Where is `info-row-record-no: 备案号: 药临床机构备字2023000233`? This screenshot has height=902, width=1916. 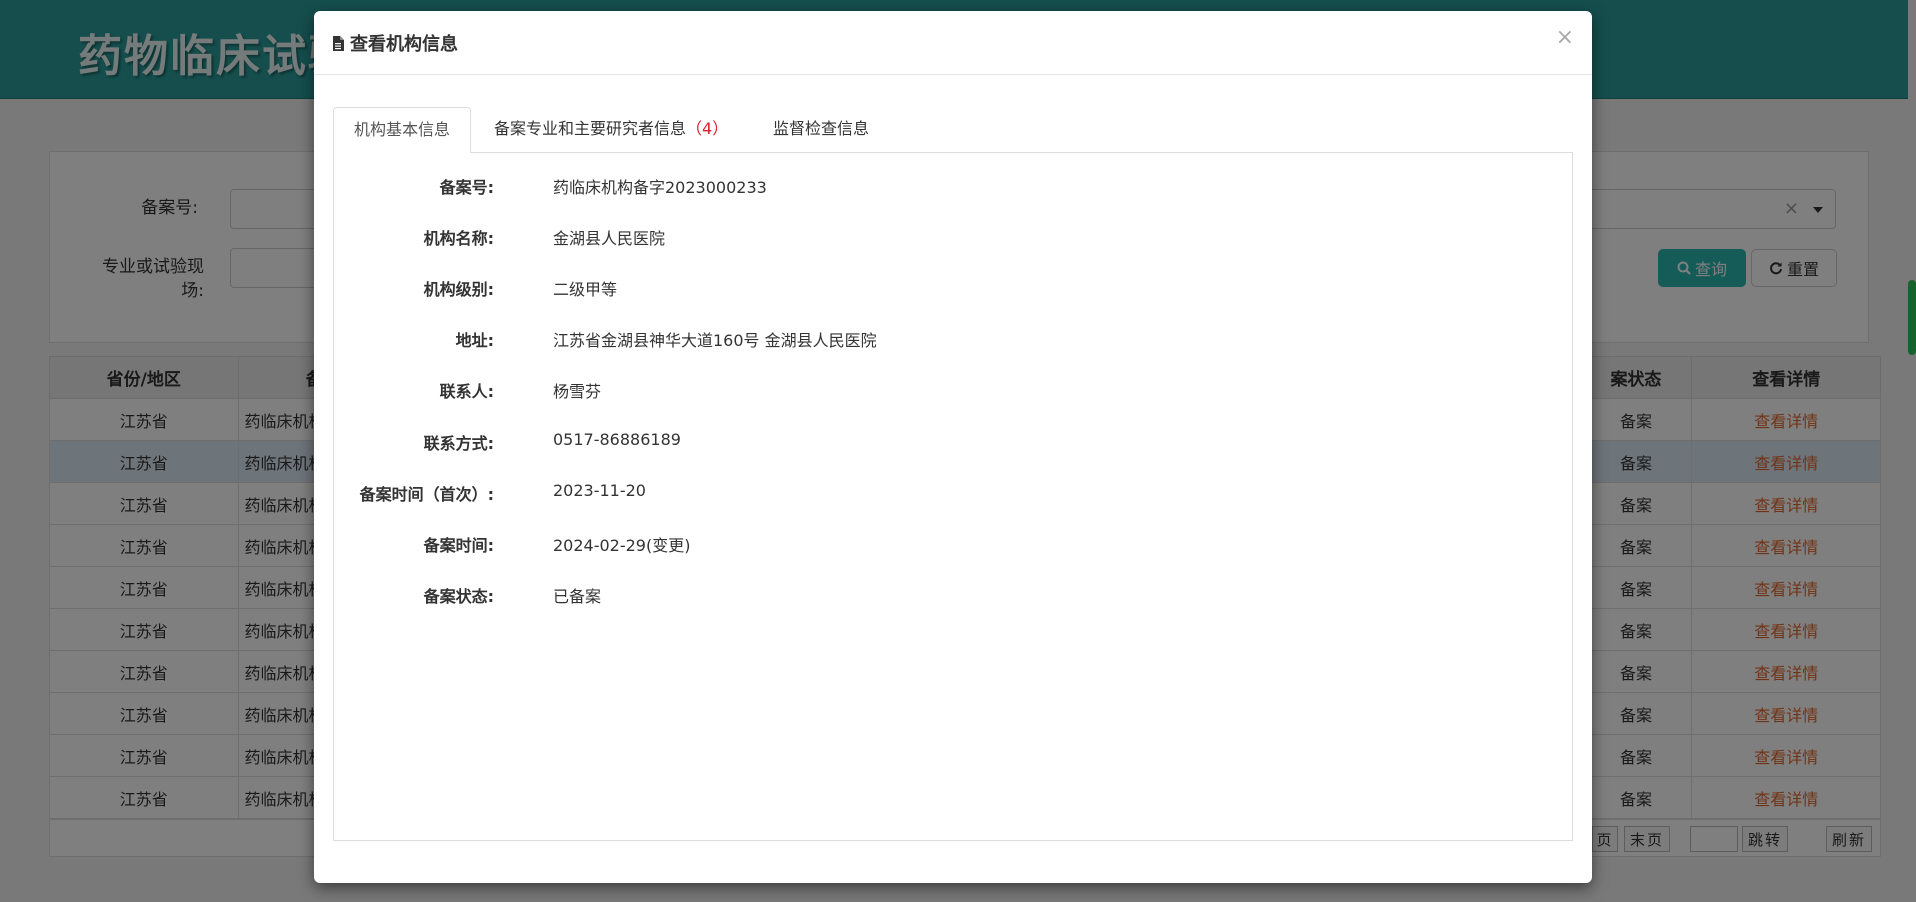
info-row-record-no: 备案号: 药临床机构备字2023000233 is located at coordinates (603, 187).